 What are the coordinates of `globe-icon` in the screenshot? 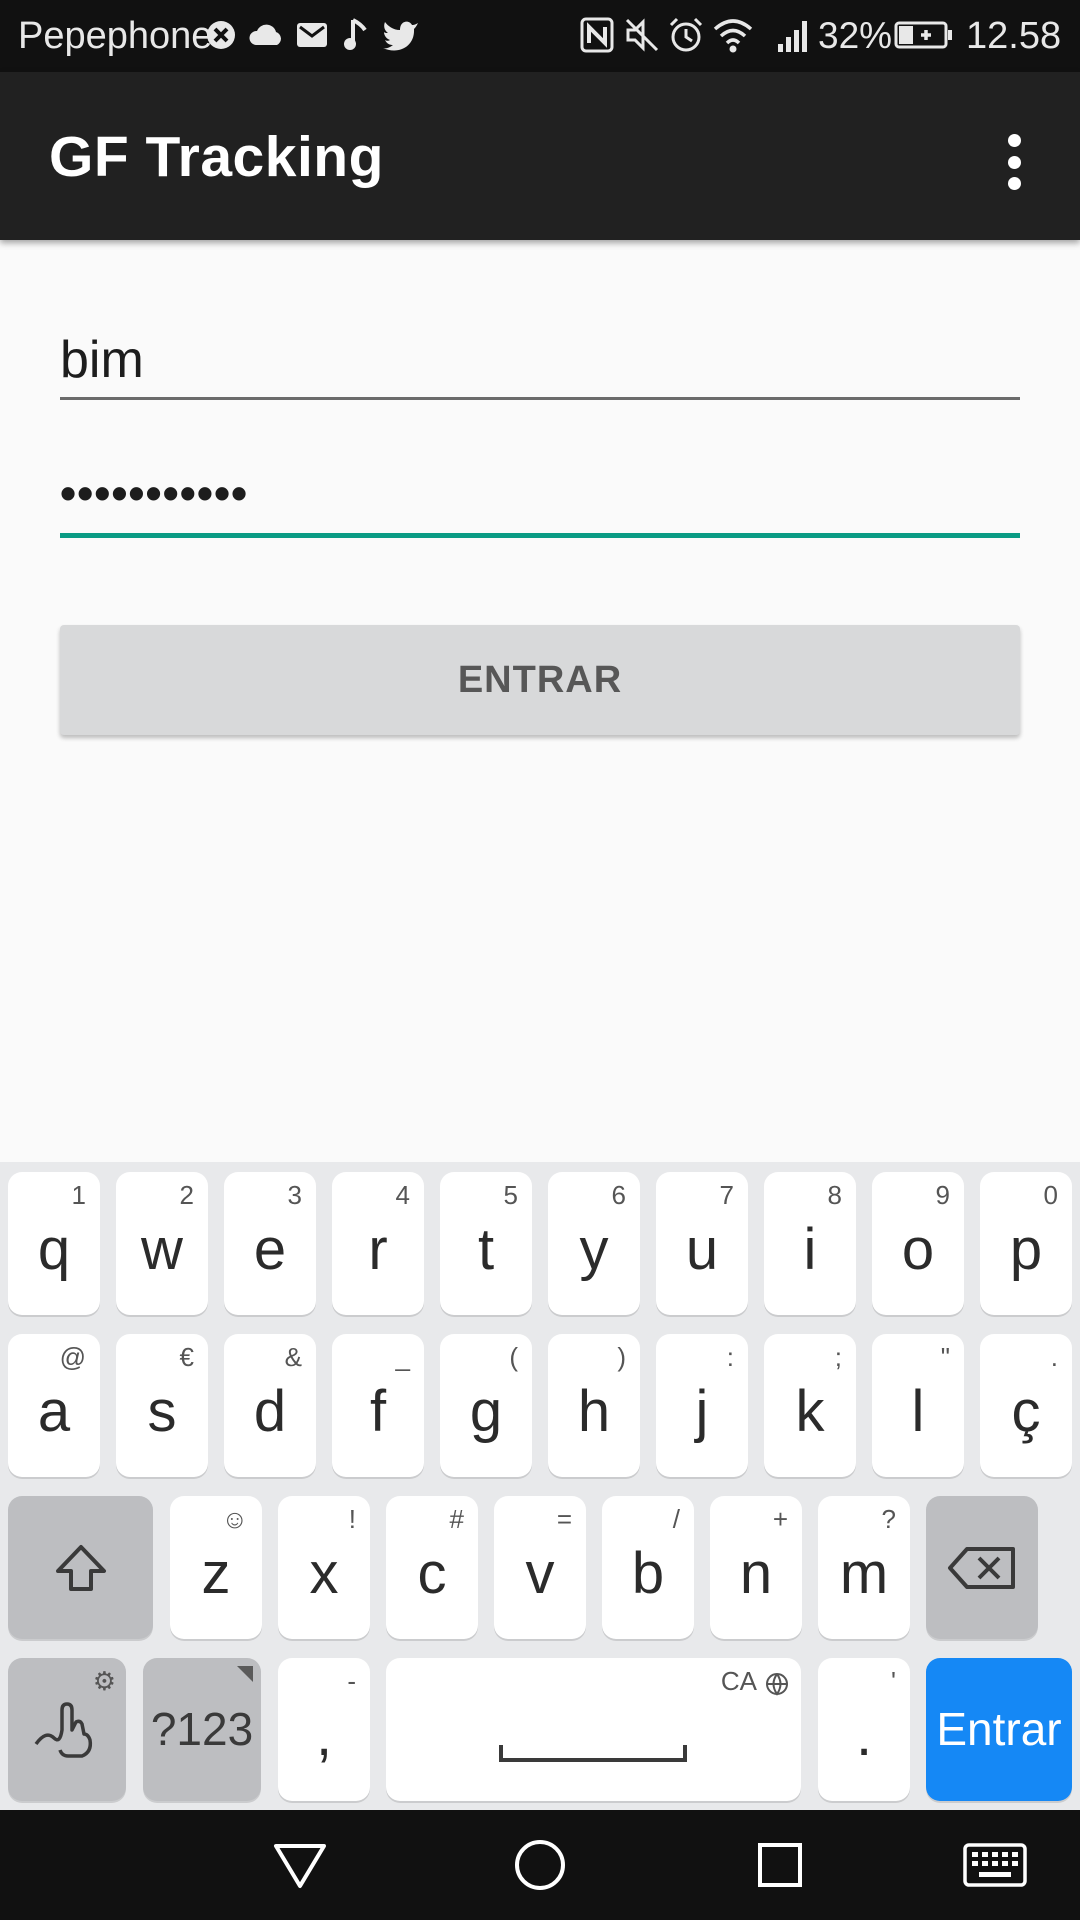 It's located at (777, 1684).